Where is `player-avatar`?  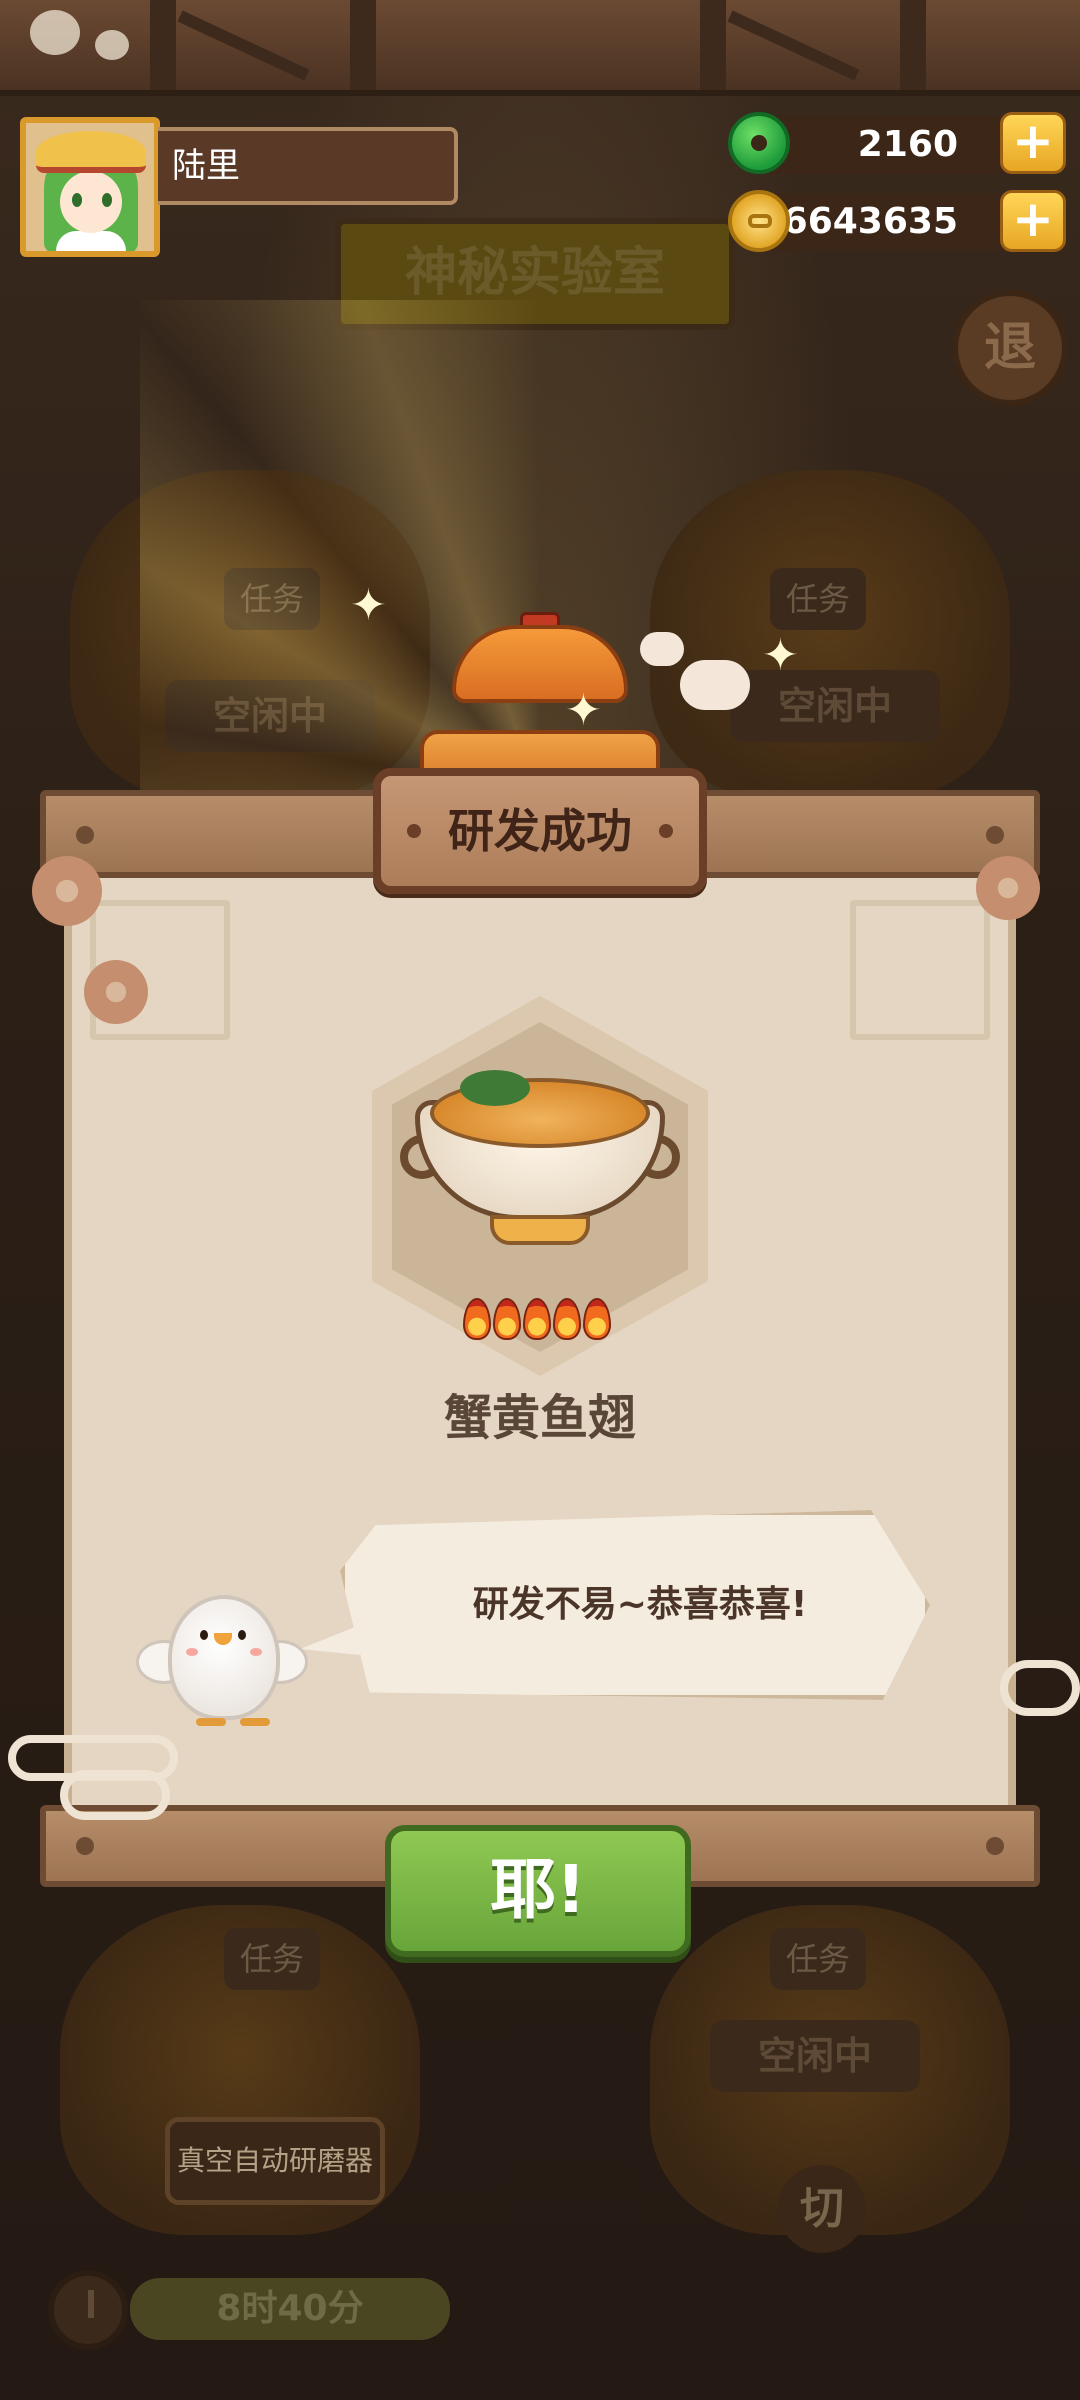 player-avatar is located at coordinates (90, 187).